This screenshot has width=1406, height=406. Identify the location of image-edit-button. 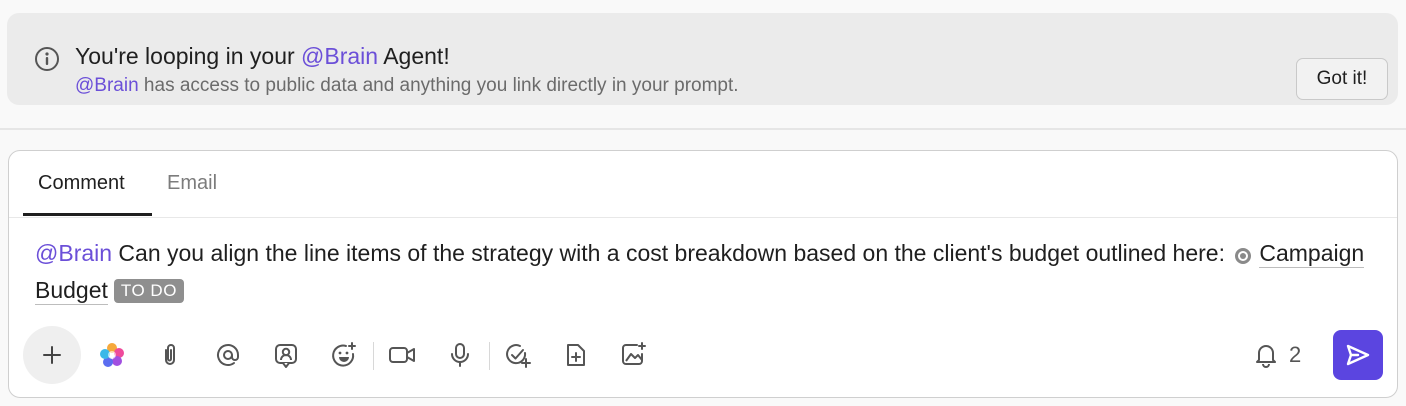
(634, 355).